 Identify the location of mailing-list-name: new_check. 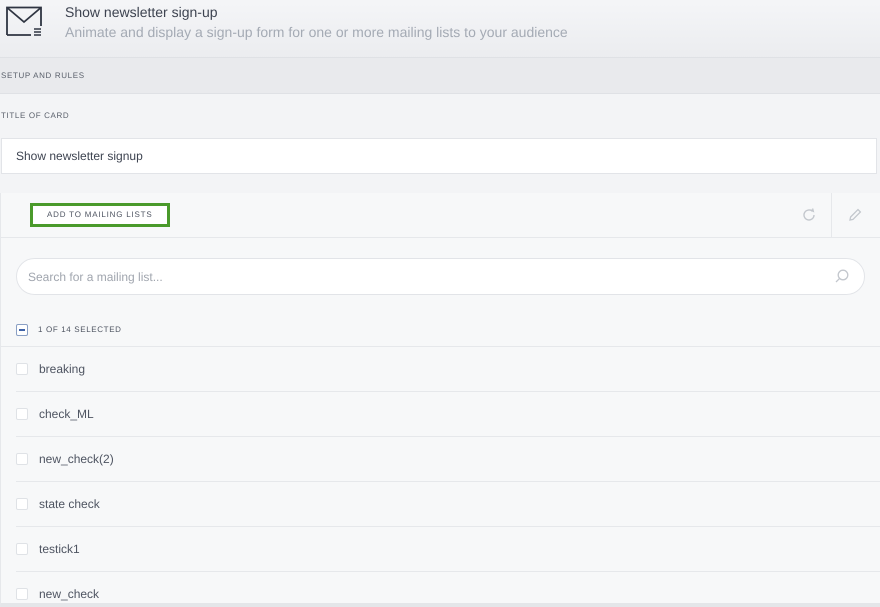
(69, 594).